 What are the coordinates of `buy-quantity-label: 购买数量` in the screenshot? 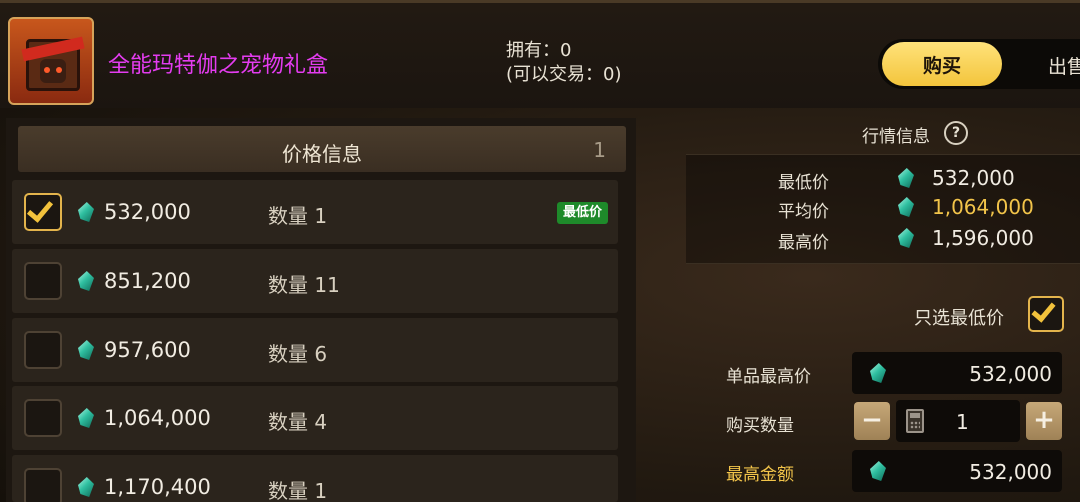 It's located at (760, 426).